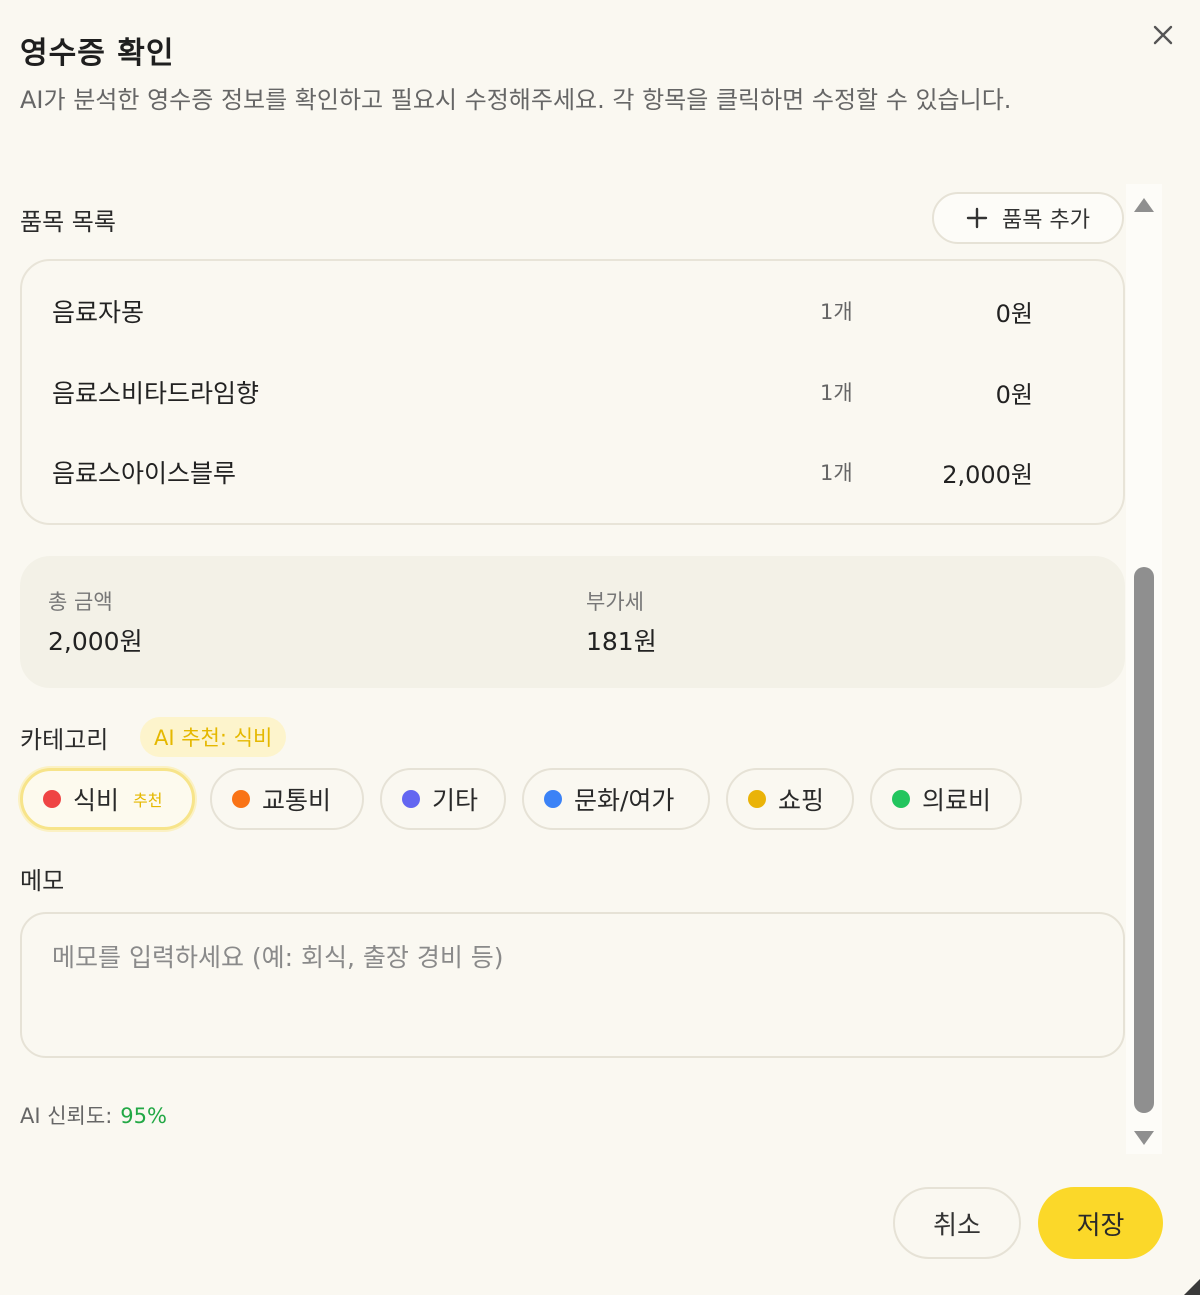 This screenshot has height=1295, width=1200. Describe the element at coordinates (801, 800) in the screenshot. I see `category-chip-label: 쇼핑` at that location.